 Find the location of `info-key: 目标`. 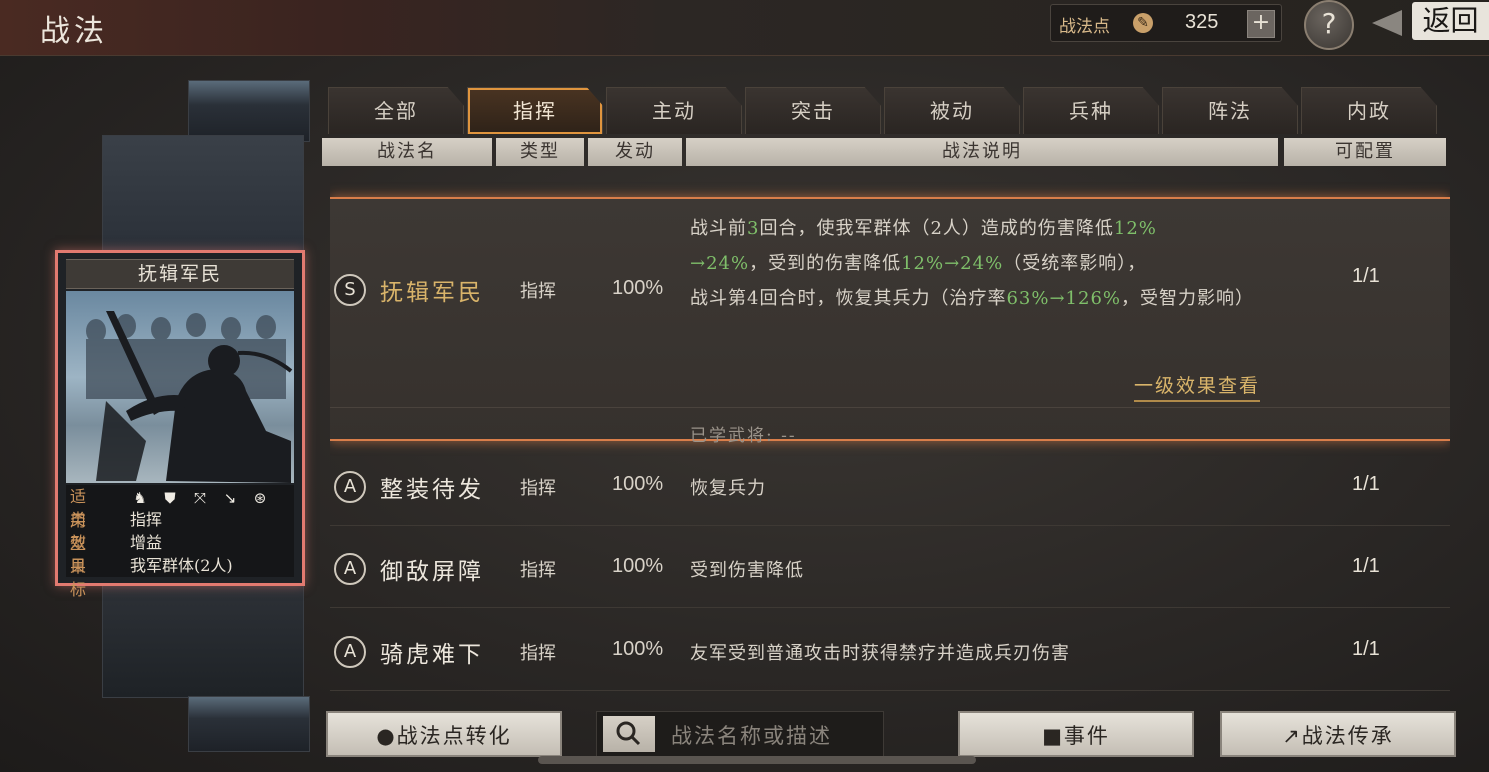

info-key: 目标 is located at coordinates (78, 577).